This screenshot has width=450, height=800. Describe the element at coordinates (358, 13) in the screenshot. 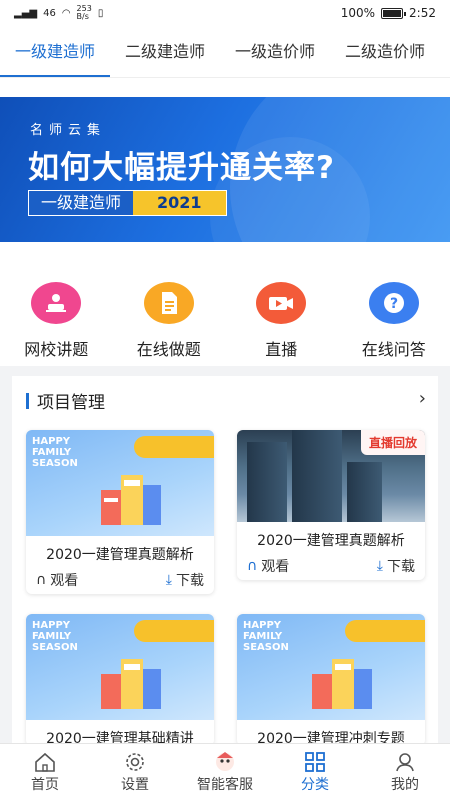

I see `battery-percent: 100%` at that location.